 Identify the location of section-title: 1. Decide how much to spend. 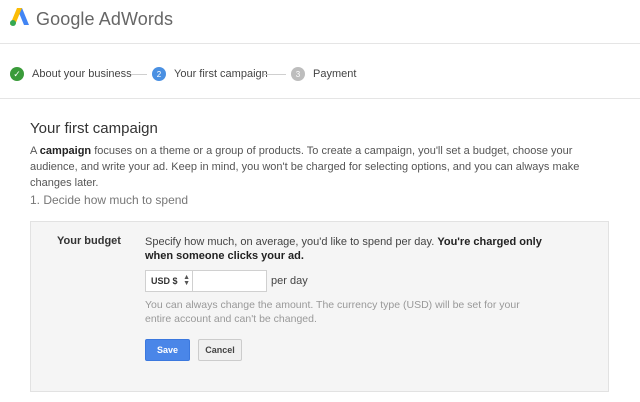
(109, 200).